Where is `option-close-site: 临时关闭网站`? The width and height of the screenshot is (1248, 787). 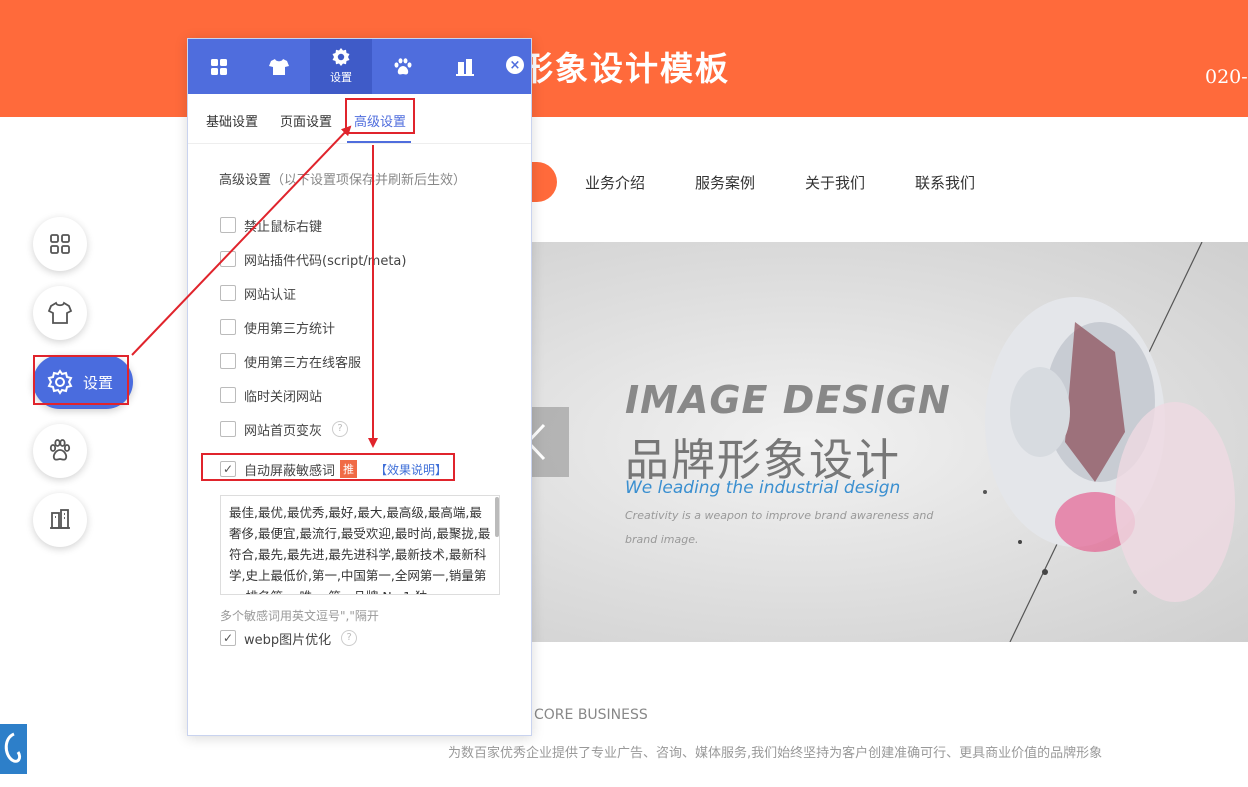 option-close-site: 临时关闭网站 is located at coordinates (271, 395).